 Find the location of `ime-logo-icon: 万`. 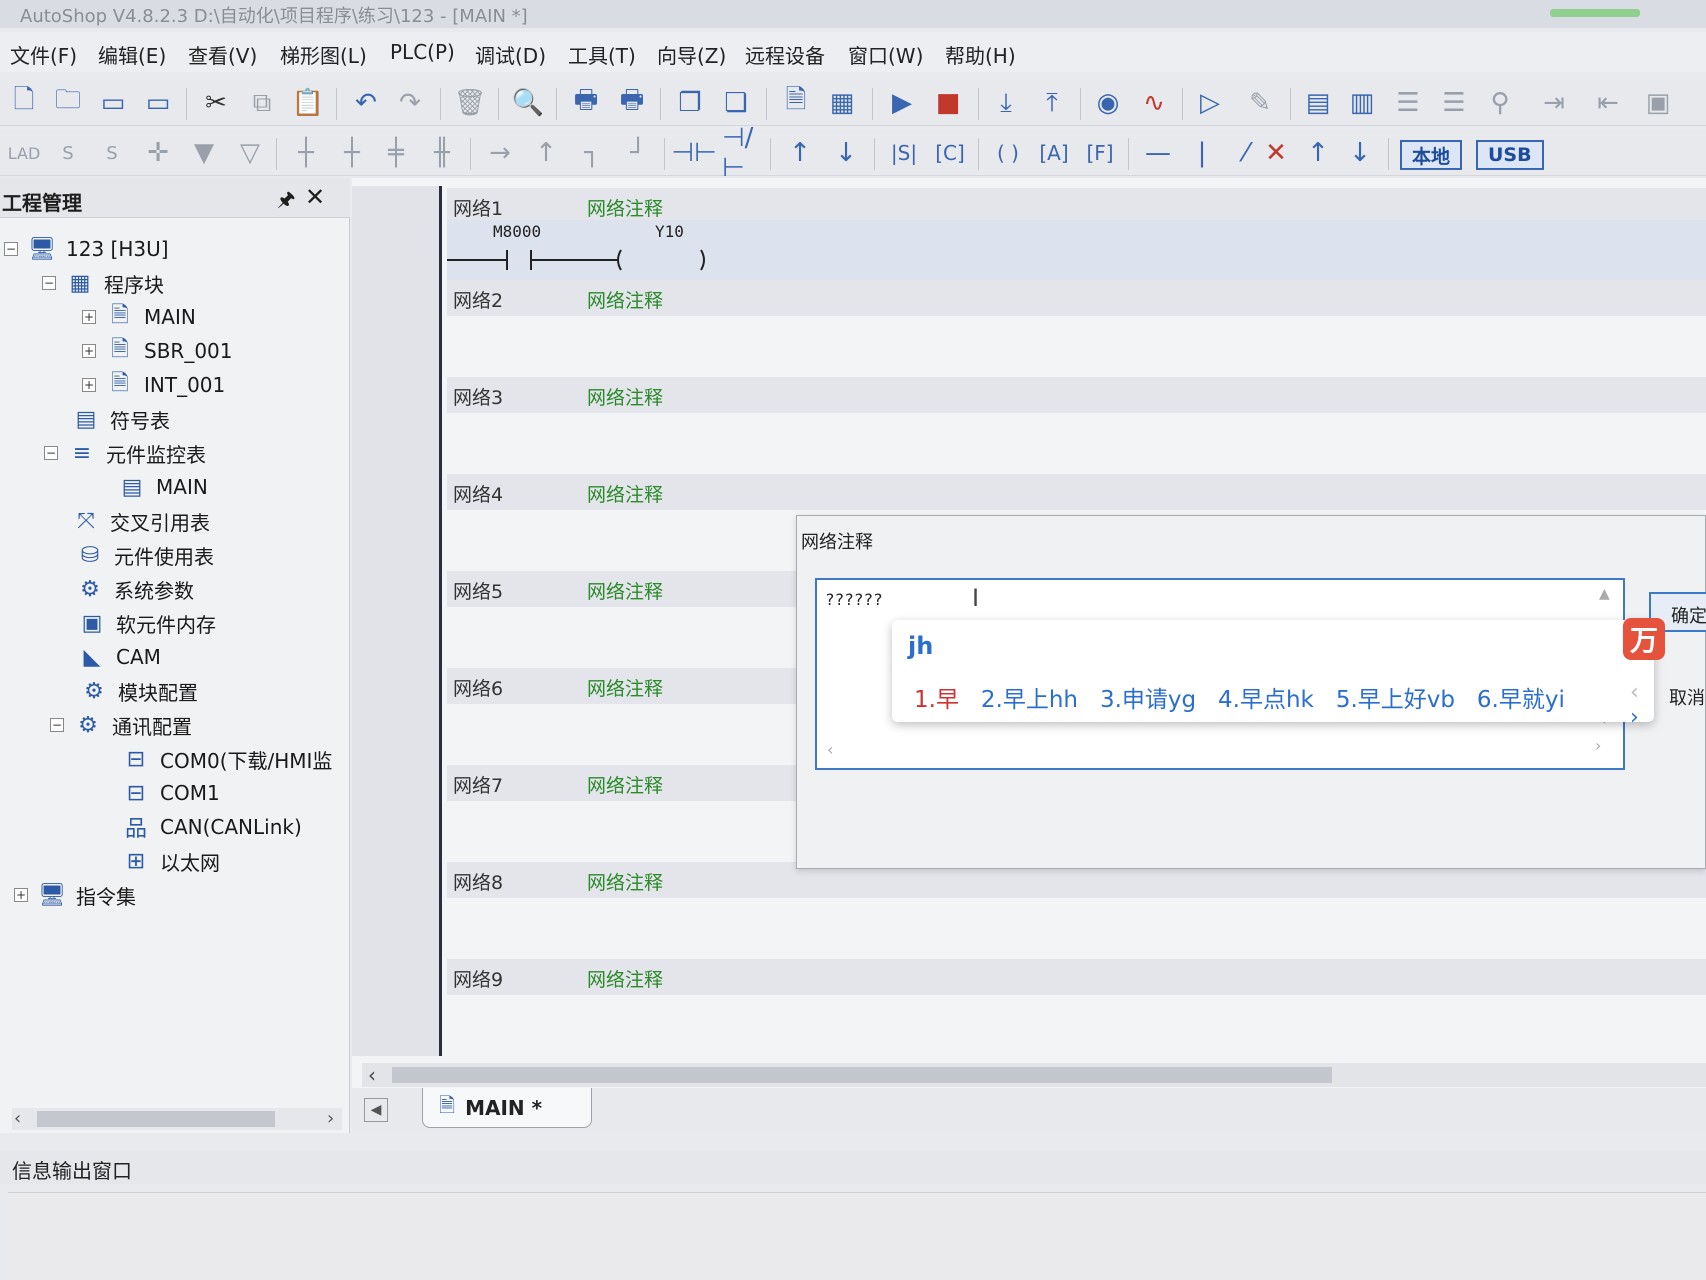

ime-logo-icon: 万 is located at coordinates (1644, 639).